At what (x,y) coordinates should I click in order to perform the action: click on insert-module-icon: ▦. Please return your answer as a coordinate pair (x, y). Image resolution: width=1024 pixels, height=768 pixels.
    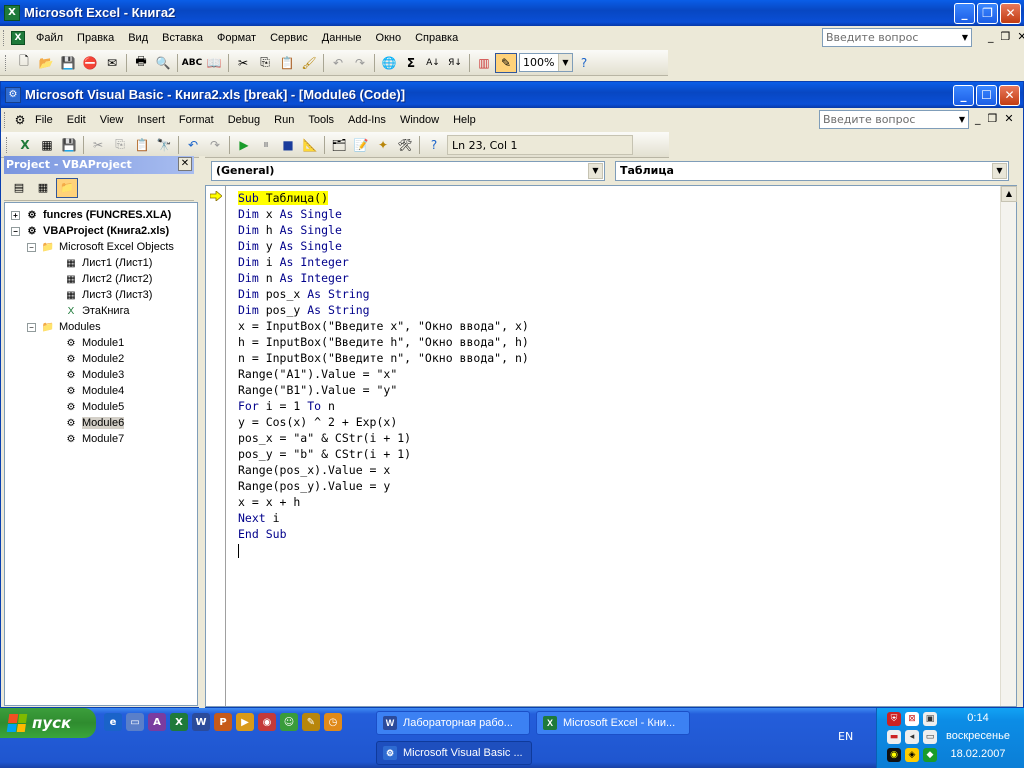
    Looking at the image, I should click on (47, 145).